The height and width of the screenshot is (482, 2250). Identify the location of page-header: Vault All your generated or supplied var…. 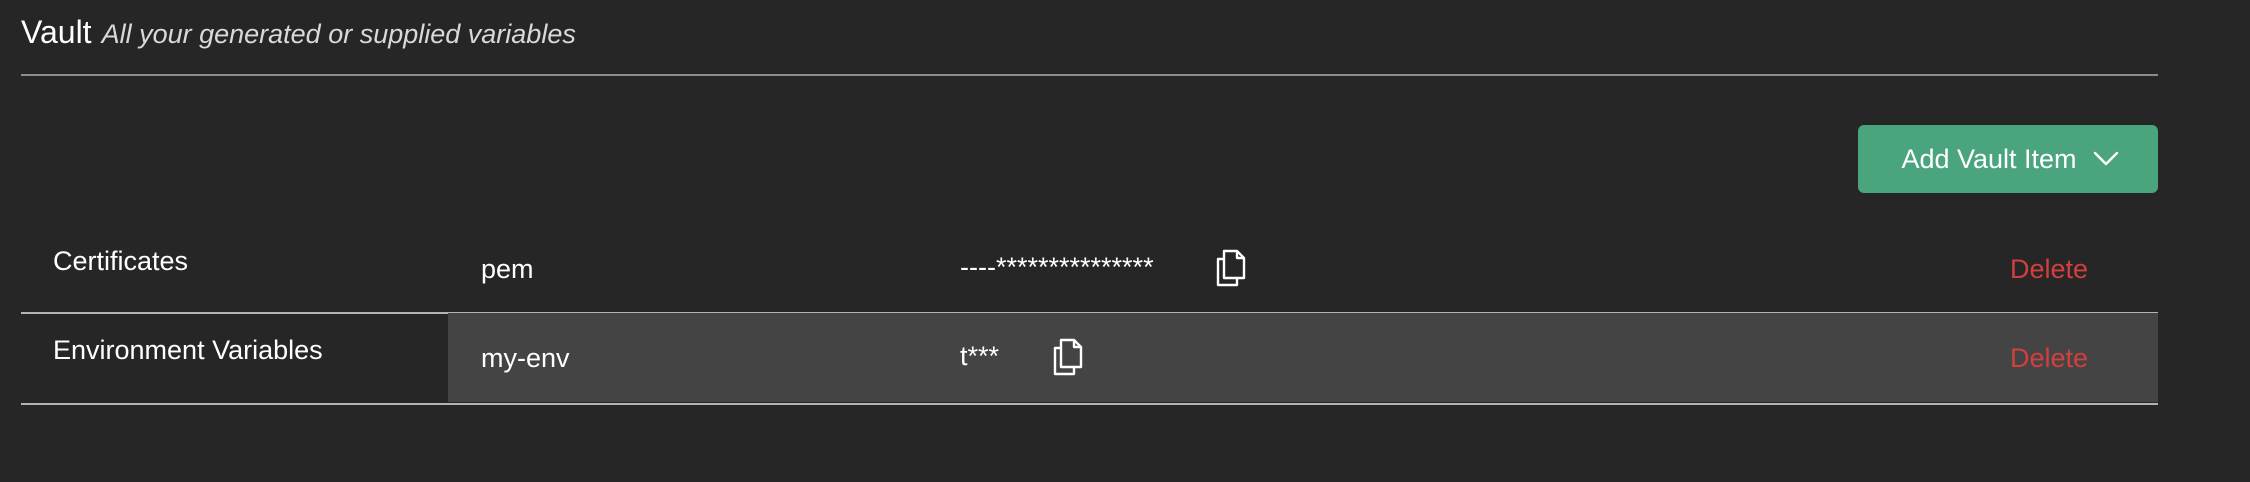
(298, 34).